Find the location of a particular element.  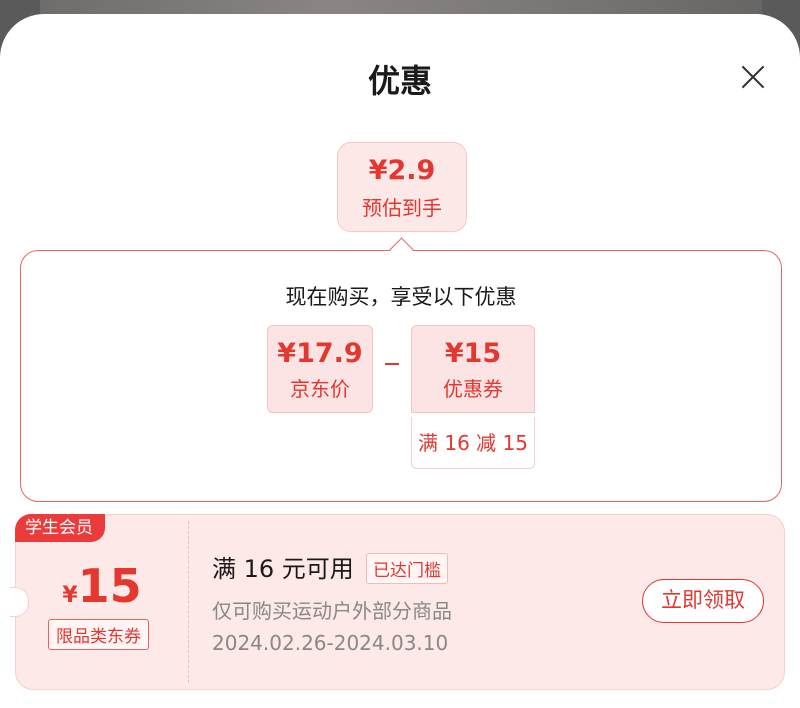

coupon-scope: 仅可购买运动户外部分商品 is located at coordinates (332, 611).